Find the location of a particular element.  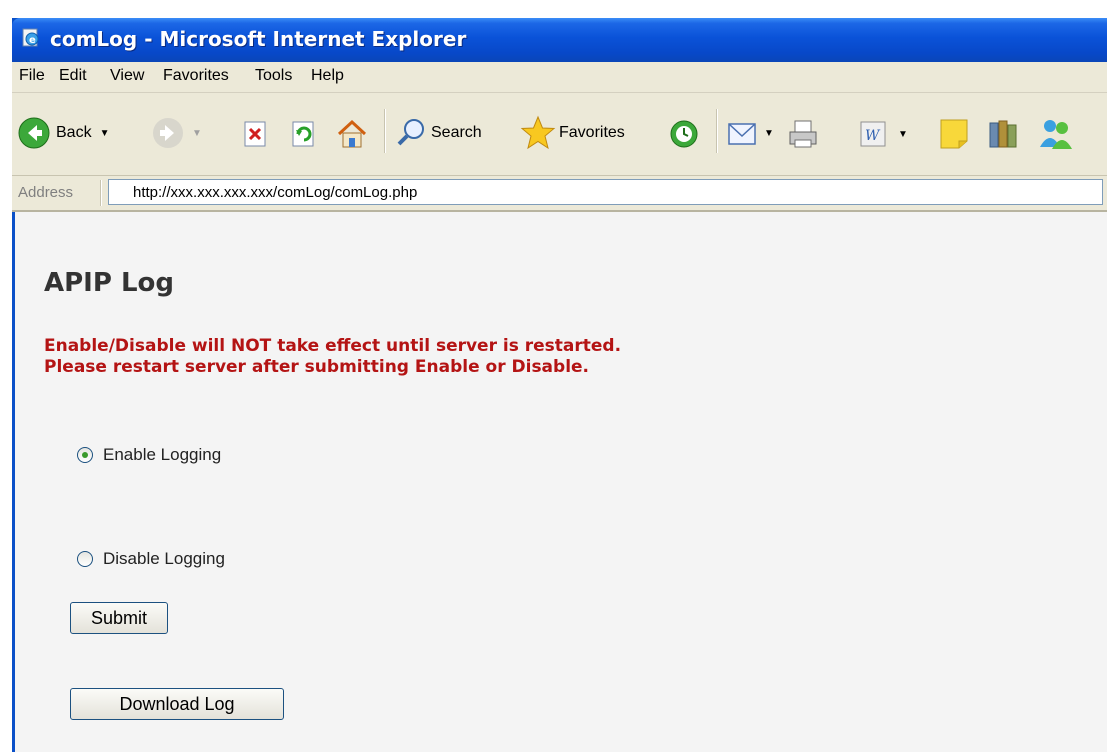

window-title: comLog - Microsoft Internet Explorer is located at coordinates (258, 39).